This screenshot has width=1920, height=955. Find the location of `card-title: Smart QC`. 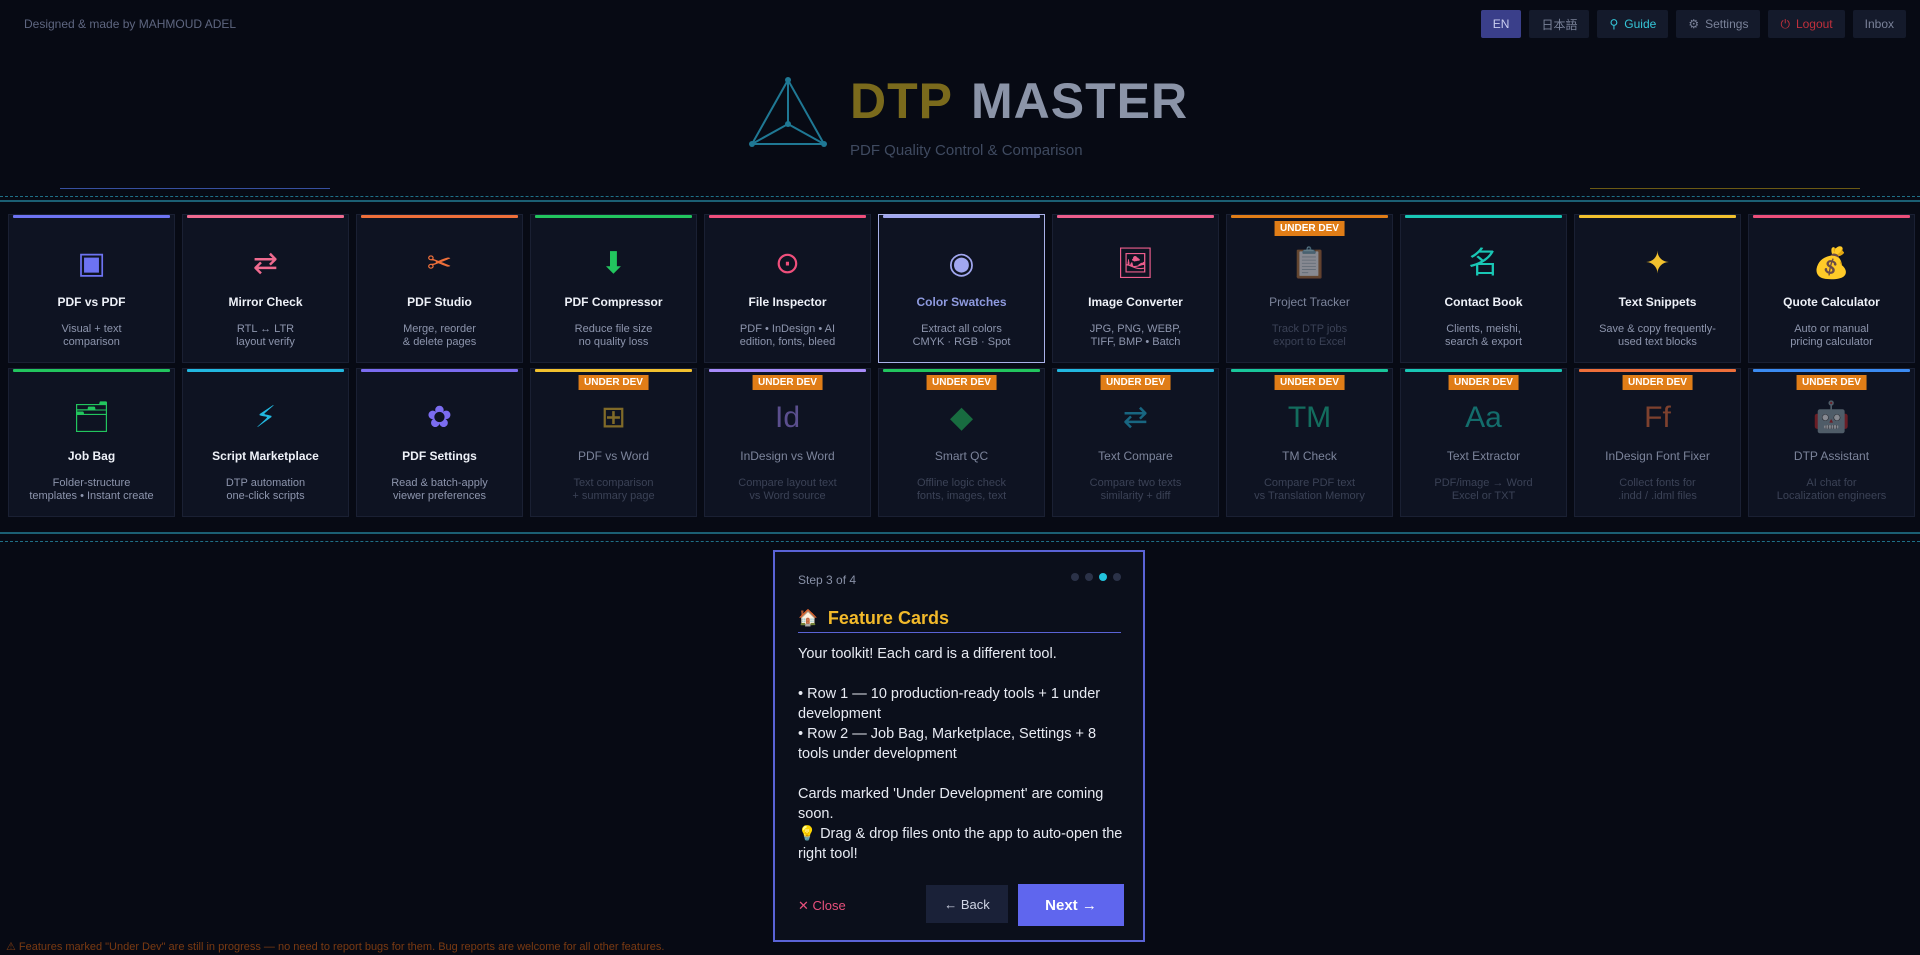

card-title: Smart QC is located at coordinates (961, 456).